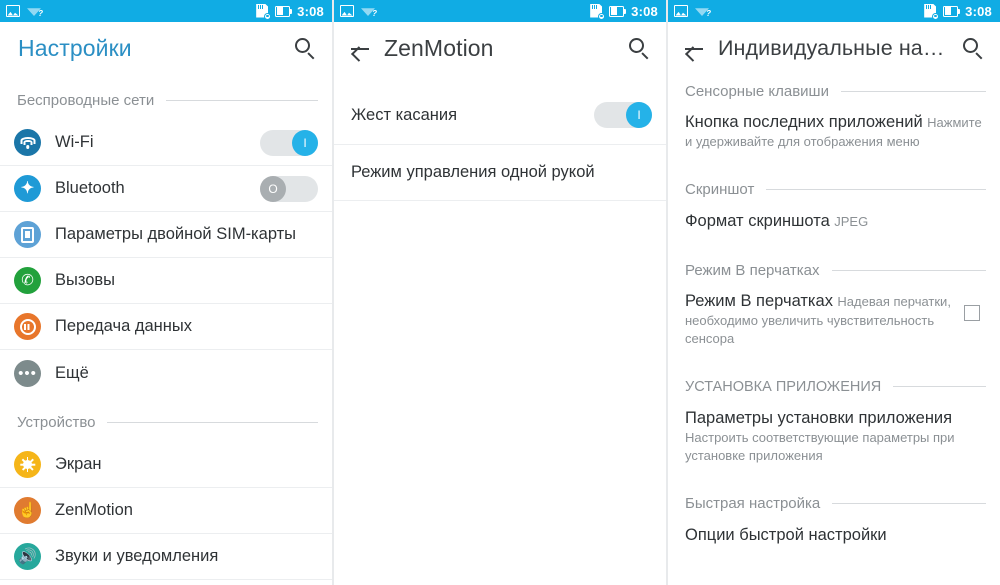 Image resolution: width=1000 pixels, height=585 pixels. I want to click on data-usage-icon, so click(27, 326).